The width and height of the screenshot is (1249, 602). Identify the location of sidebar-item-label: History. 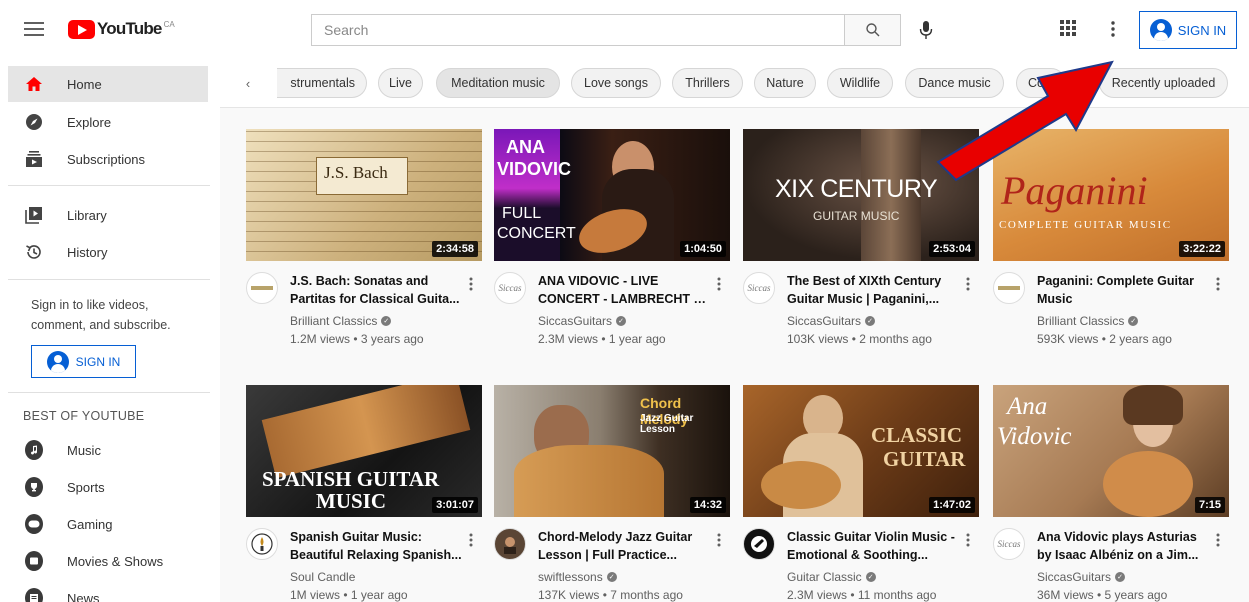
(87, 252).